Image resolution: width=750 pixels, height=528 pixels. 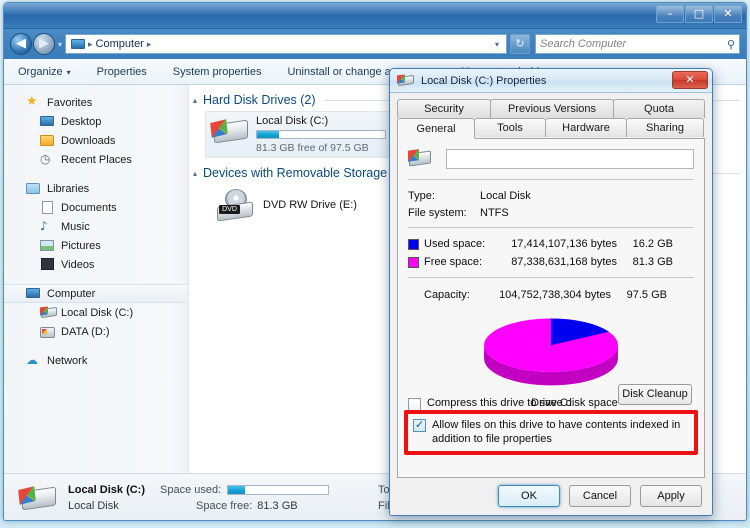 I want to click on forward-button: ▶, so click(x=44, y=44).